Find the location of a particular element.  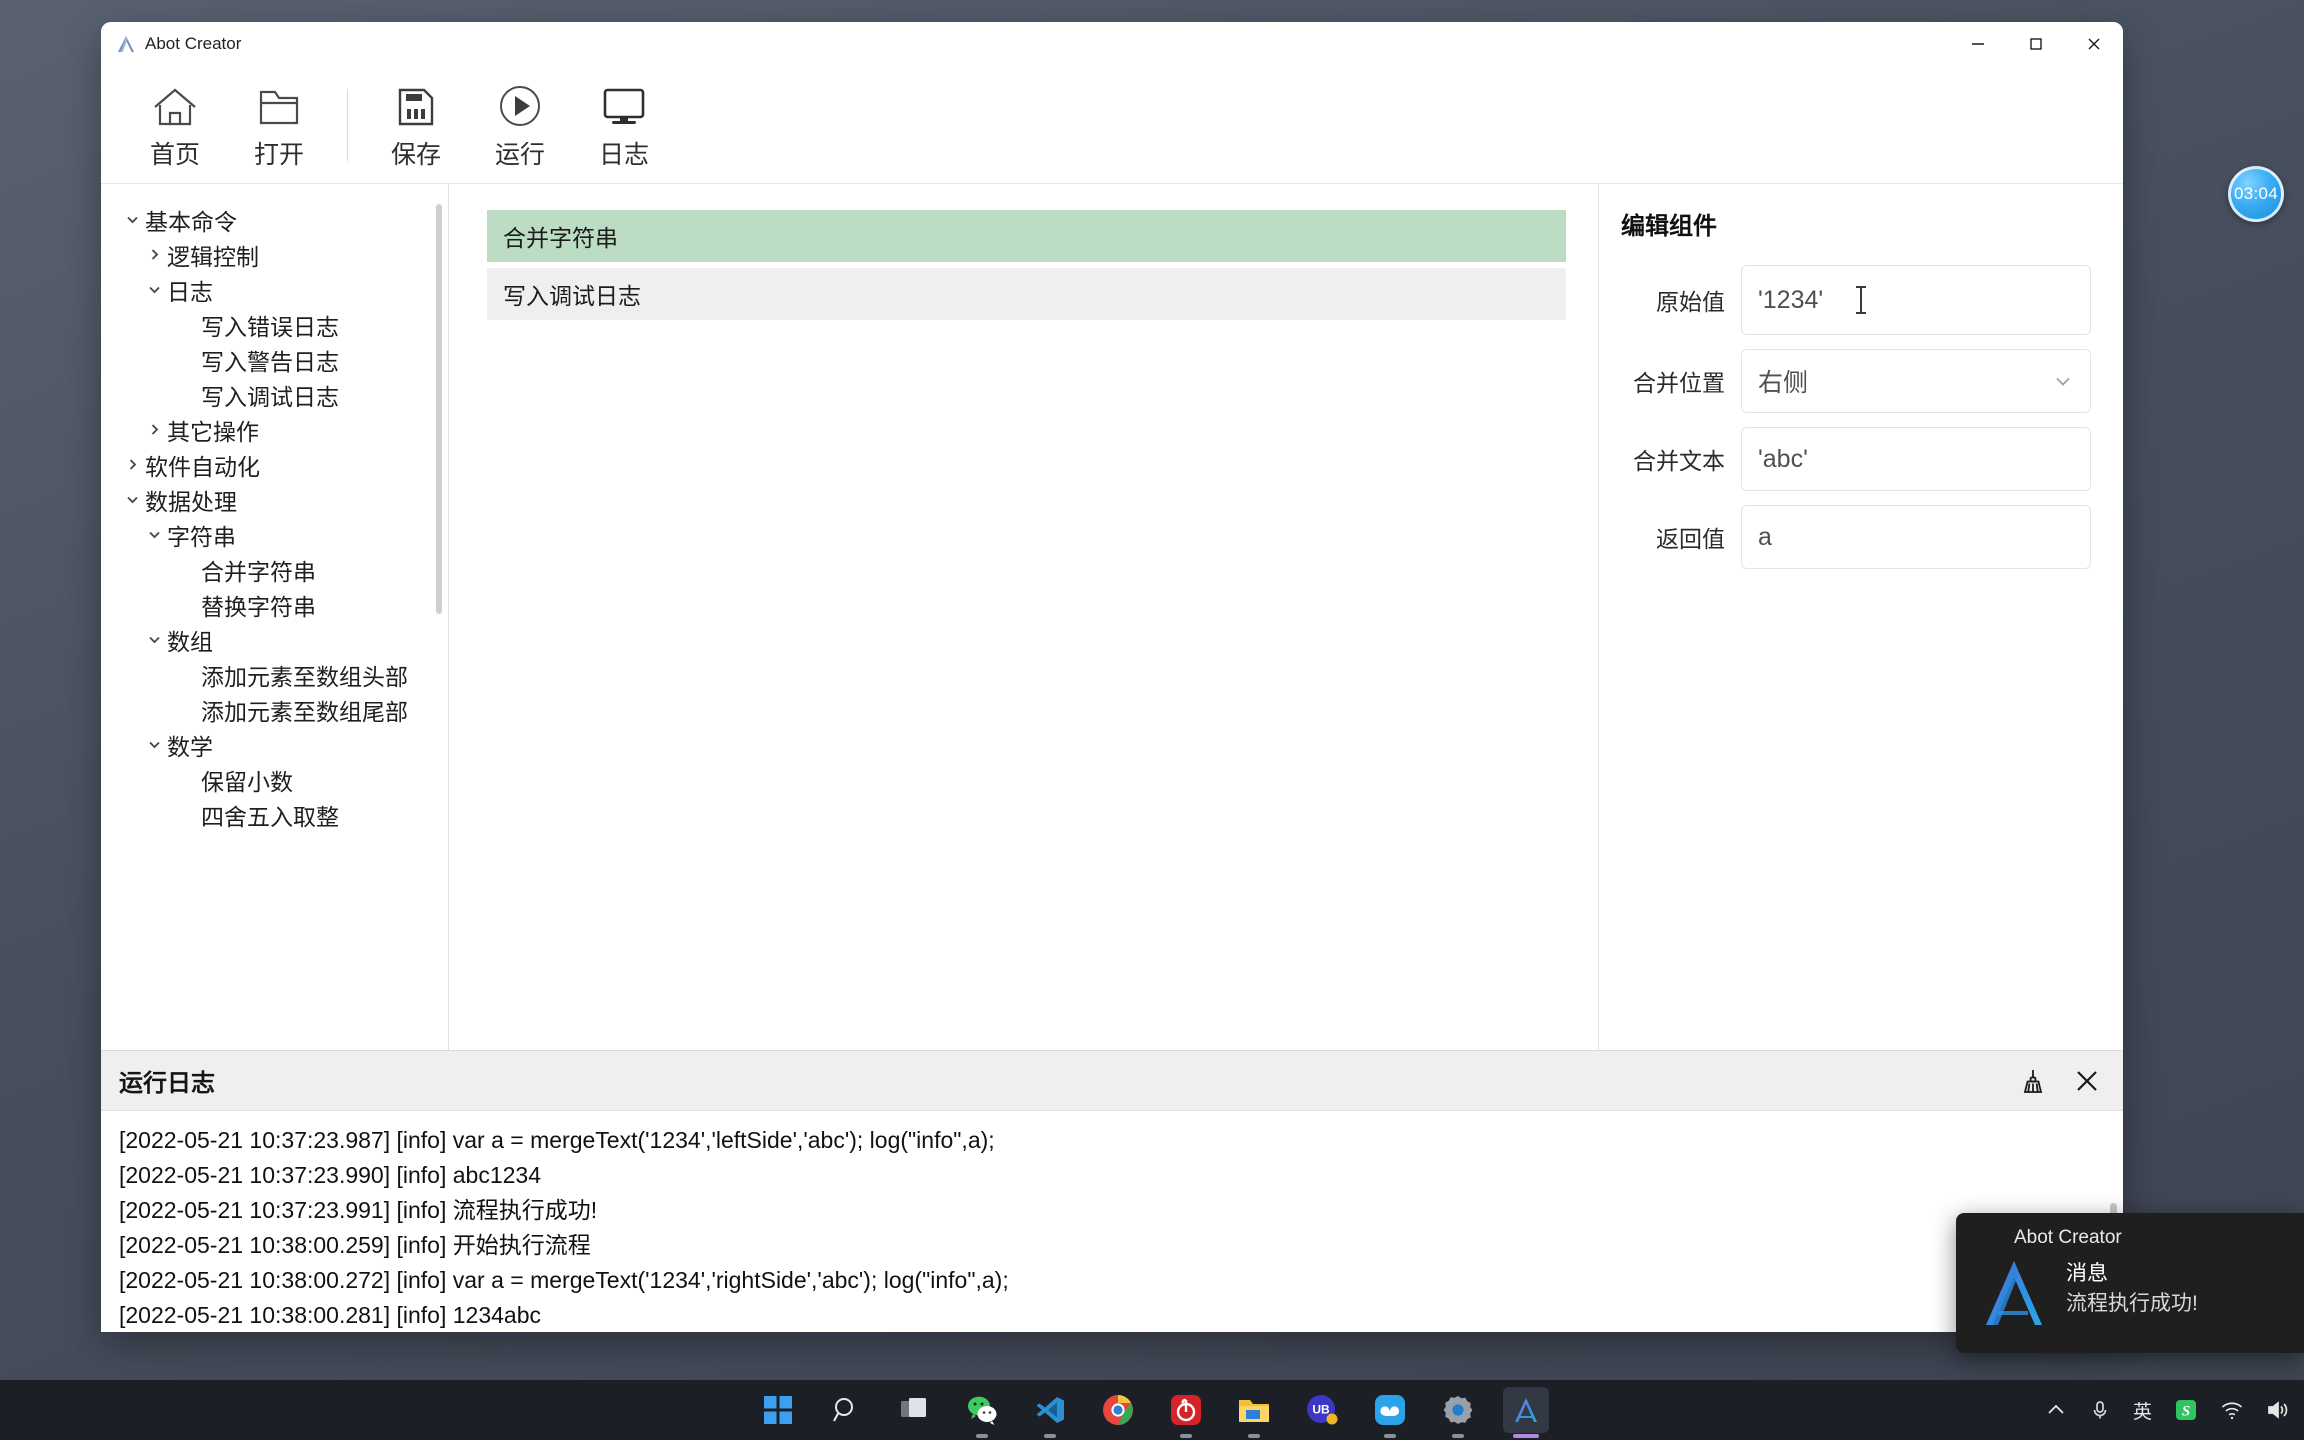

search-button is located at coordinates (846, 1410).